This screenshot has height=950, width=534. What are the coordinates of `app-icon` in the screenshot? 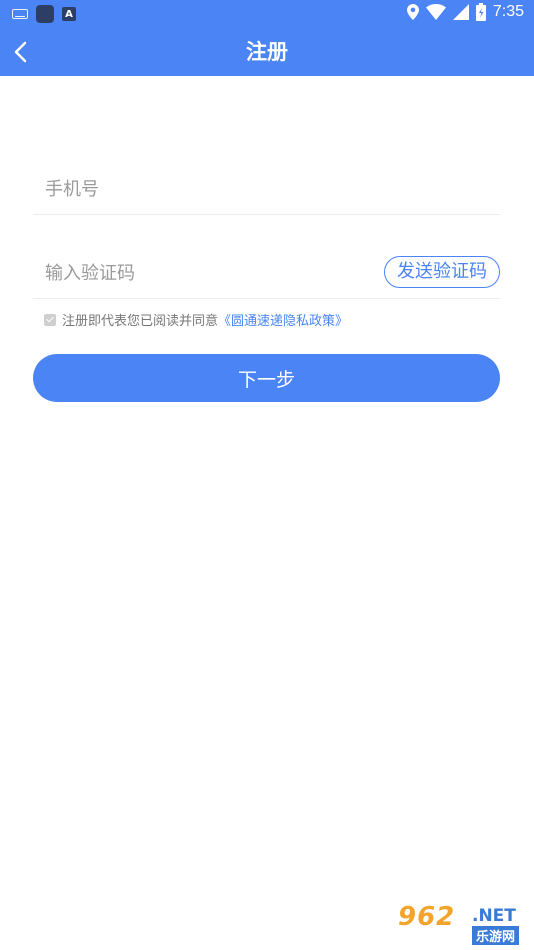 It's located at (45, 14).